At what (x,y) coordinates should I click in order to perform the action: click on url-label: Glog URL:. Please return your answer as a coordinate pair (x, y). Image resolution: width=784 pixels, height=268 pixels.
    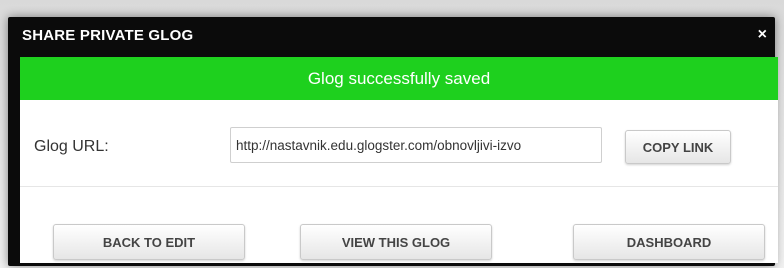
    Looking at the image, I should click on (71, 146).